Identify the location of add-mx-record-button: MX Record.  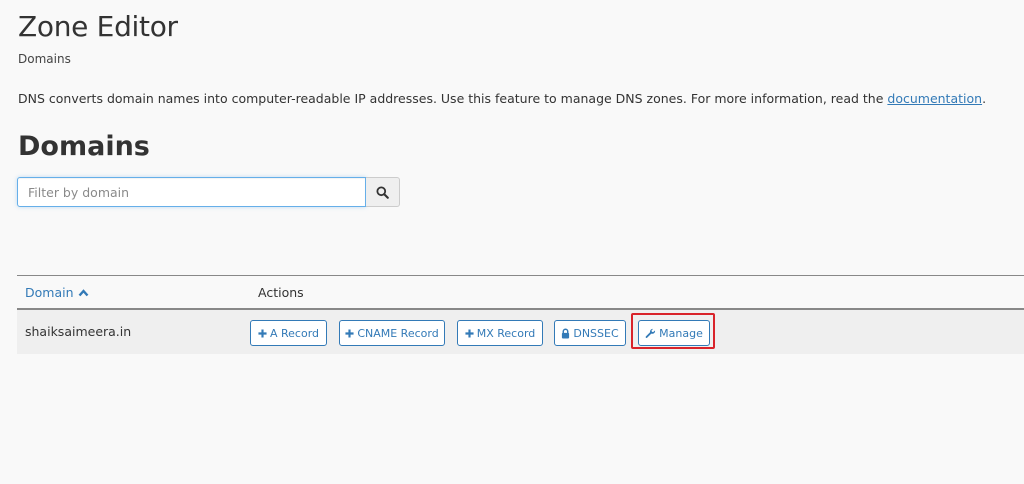
(500, 333).